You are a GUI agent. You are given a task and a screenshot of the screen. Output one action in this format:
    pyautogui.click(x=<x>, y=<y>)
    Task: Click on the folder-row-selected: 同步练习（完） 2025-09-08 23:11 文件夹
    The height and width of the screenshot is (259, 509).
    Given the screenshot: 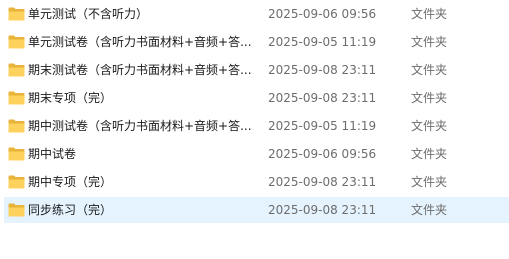 What is the action you would take?
    pyautogui.click(x=256, y=210)
    